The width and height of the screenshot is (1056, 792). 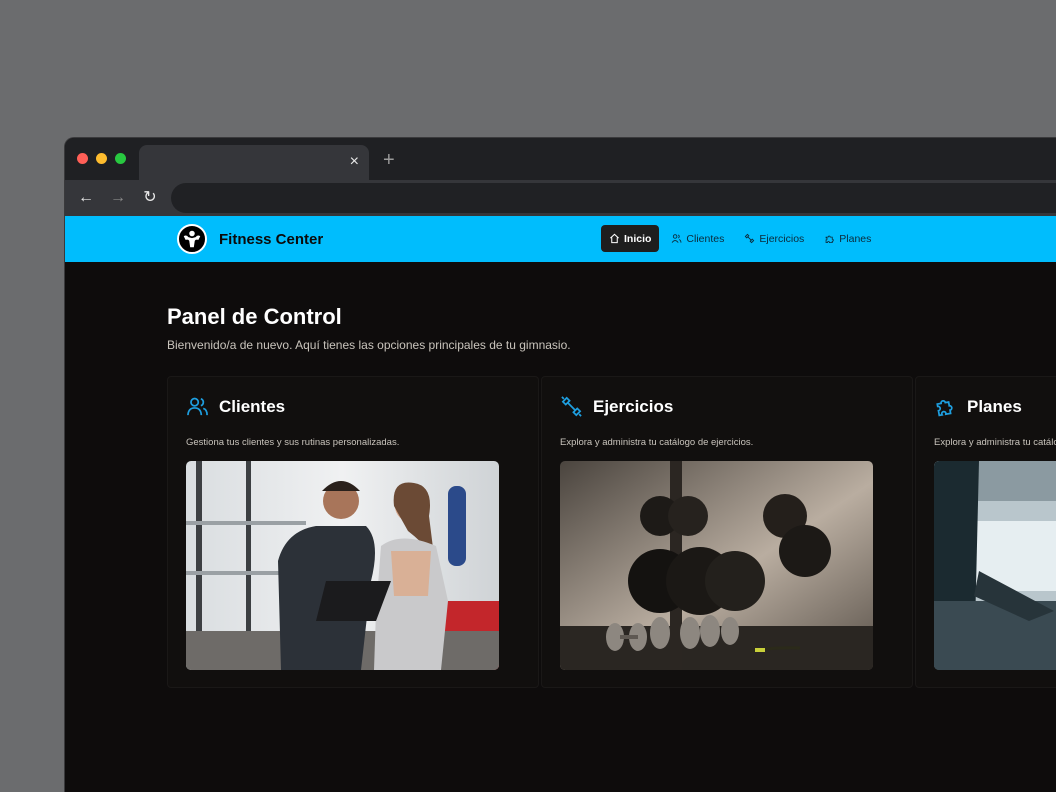 I want to click on nav-clientes: Clientes, so click(x=697, y=238).